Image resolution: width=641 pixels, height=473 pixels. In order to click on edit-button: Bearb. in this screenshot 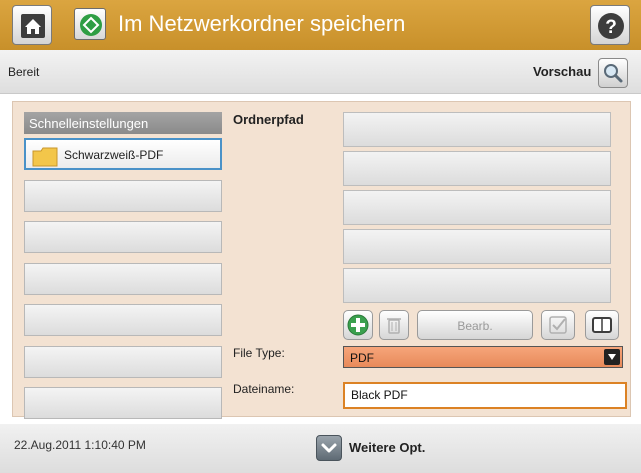, I will do `click(475, 325)`.